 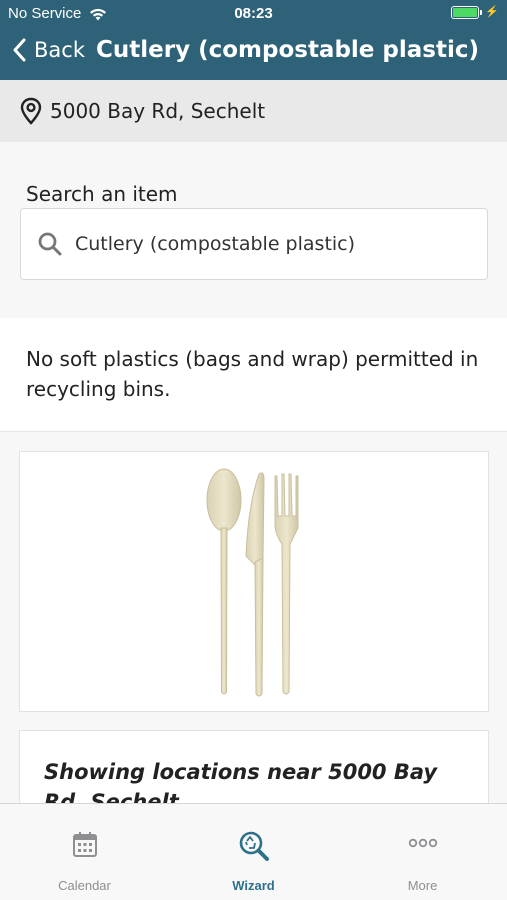 I want to click on status-time: 08:23, so click(x=253, y=13).